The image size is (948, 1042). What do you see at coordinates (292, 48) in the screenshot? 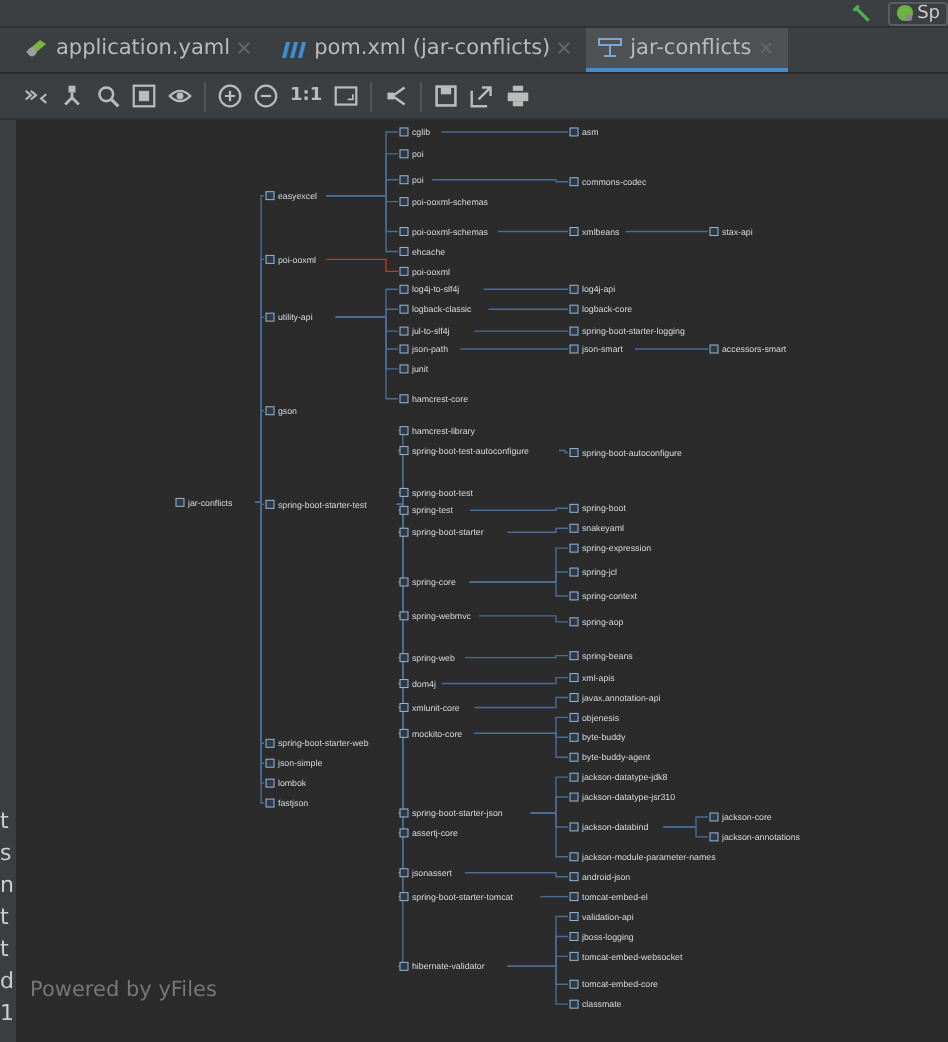
I see `maven-icon` at bounding box center [292, 48].